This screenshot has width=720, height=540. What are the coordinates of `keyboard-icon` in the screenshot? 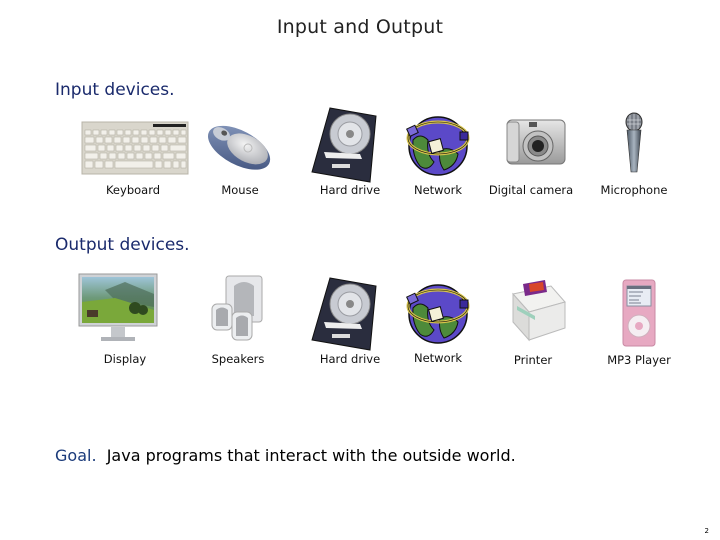 It's located at (133, 146).